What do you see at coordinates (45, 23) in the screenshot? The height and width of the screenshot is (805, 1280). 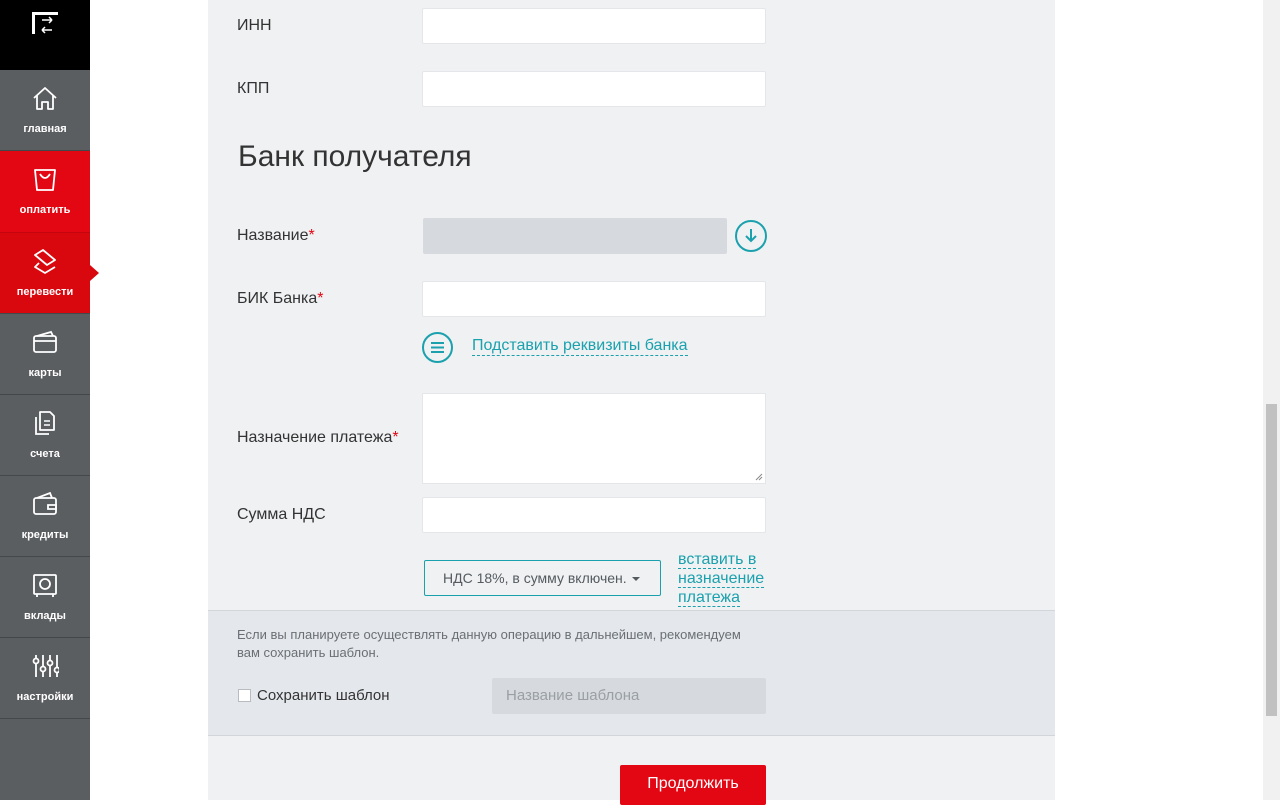 I see `logo-icon` at bounding box center [45, 23].